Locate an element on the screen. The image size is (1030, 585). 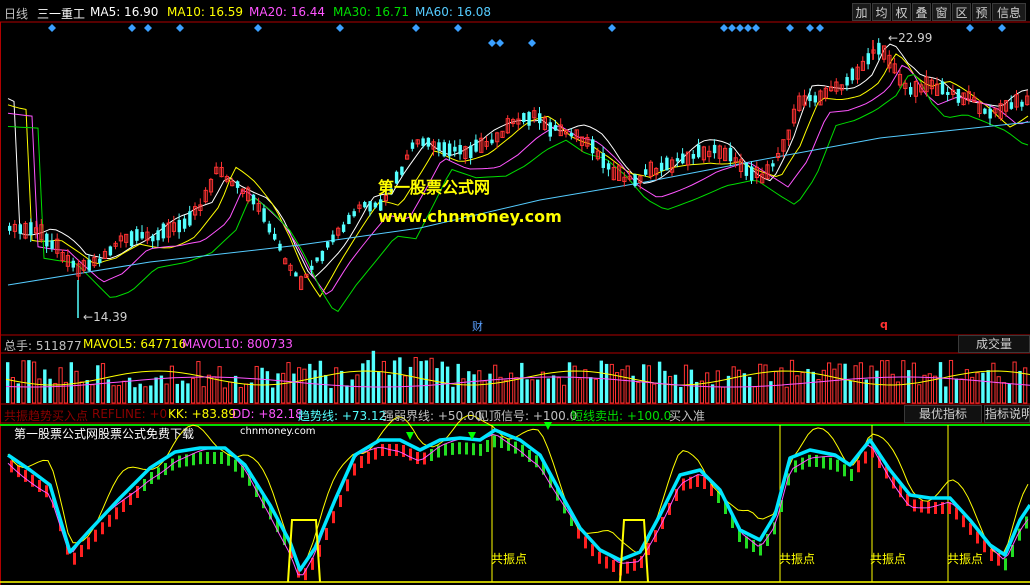
volume-button: 成交量 is located at coordinates (994, 344).